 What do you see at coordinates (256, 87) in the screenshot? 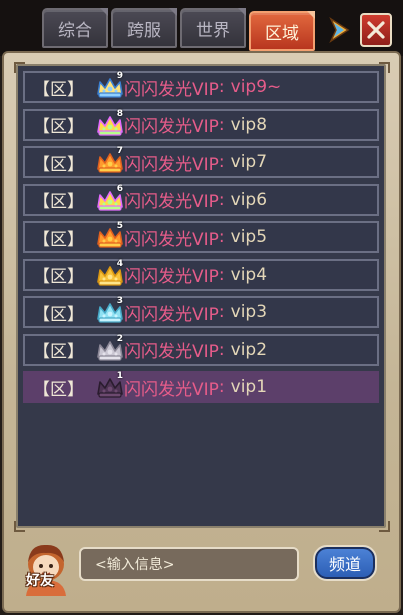
I see `message-text: vip9~` at bounding box center [256, 87].